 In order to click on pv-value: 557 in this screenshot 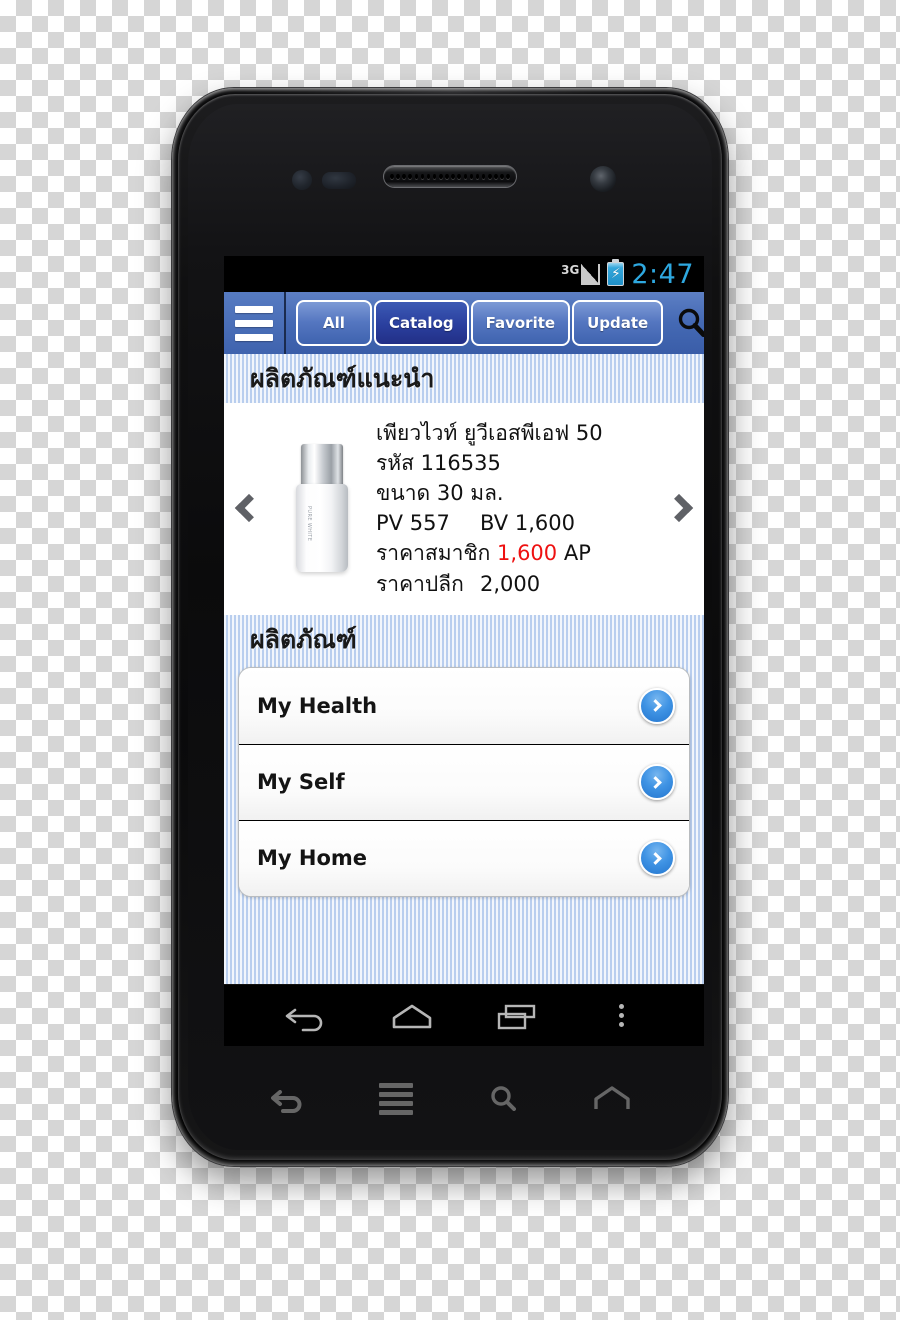, I will do `click(429, 523)`.